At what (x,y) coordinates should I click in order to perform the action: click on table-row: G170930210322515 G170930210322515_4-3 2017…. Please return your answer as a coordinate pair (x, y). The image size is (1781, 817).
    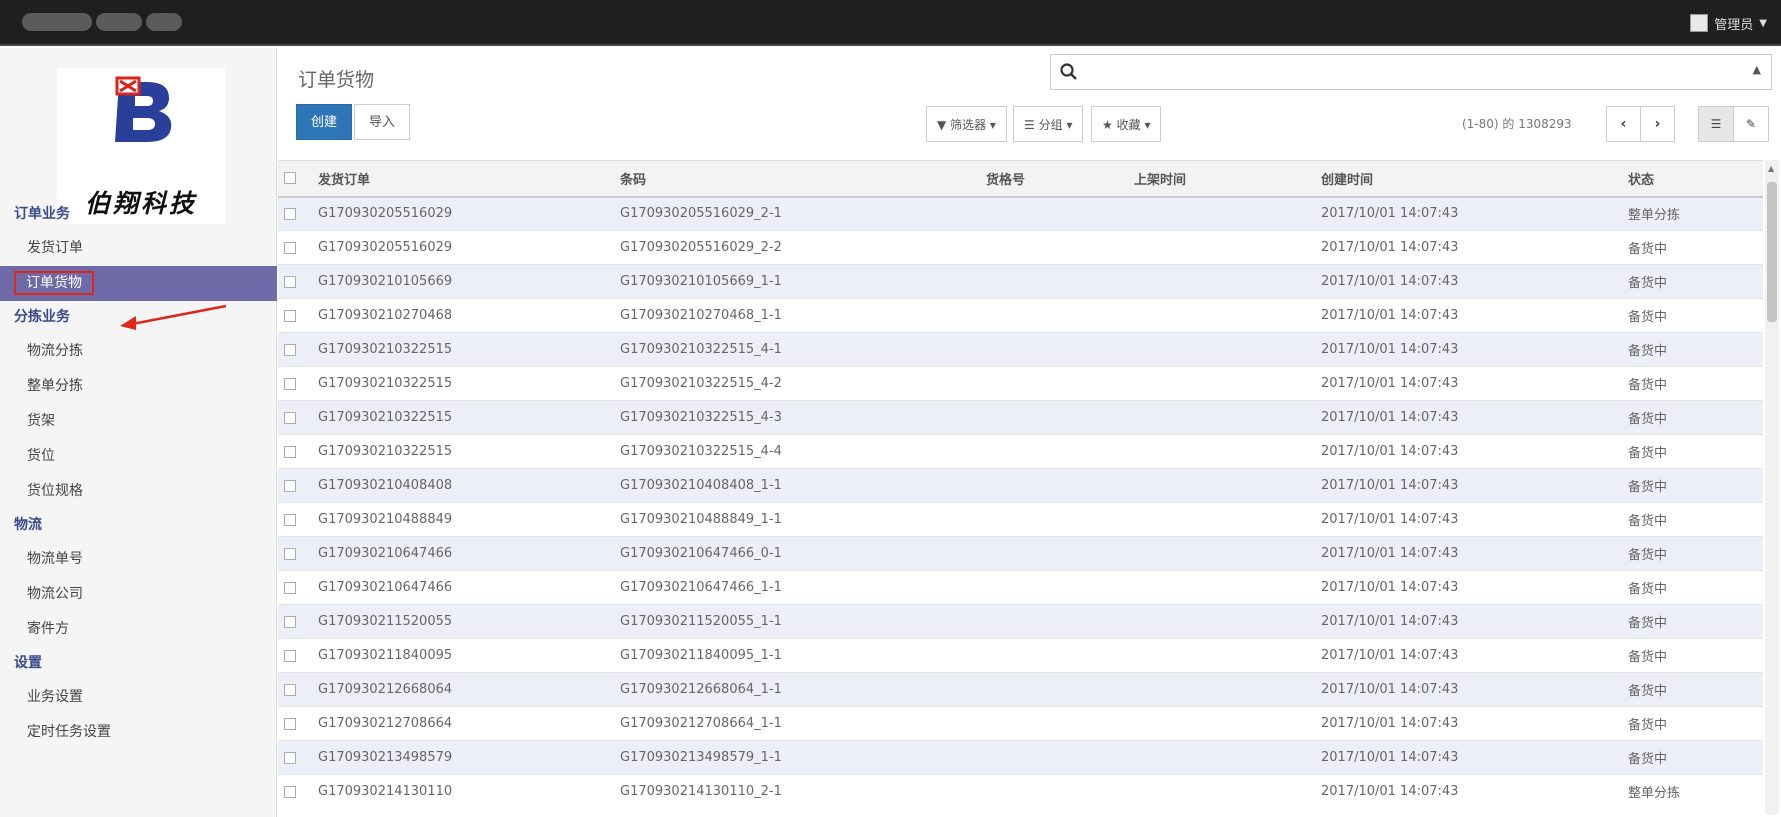
    Looking at the image, I should click on (1020, 417).